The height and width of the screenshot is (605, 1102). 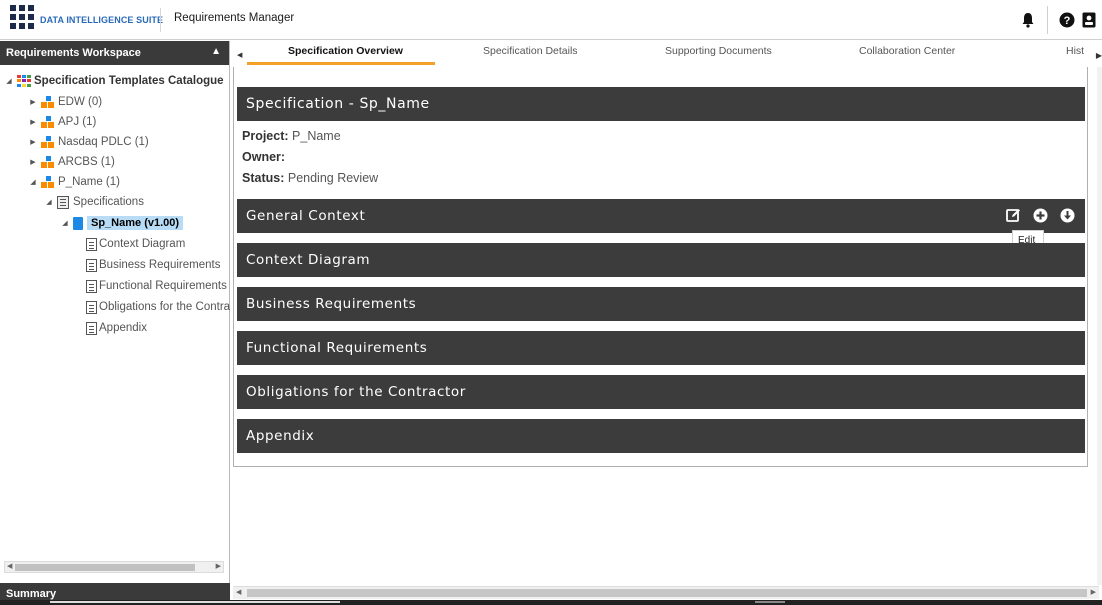 I want to click on project-label: Project:, so click(x=265, y=136).